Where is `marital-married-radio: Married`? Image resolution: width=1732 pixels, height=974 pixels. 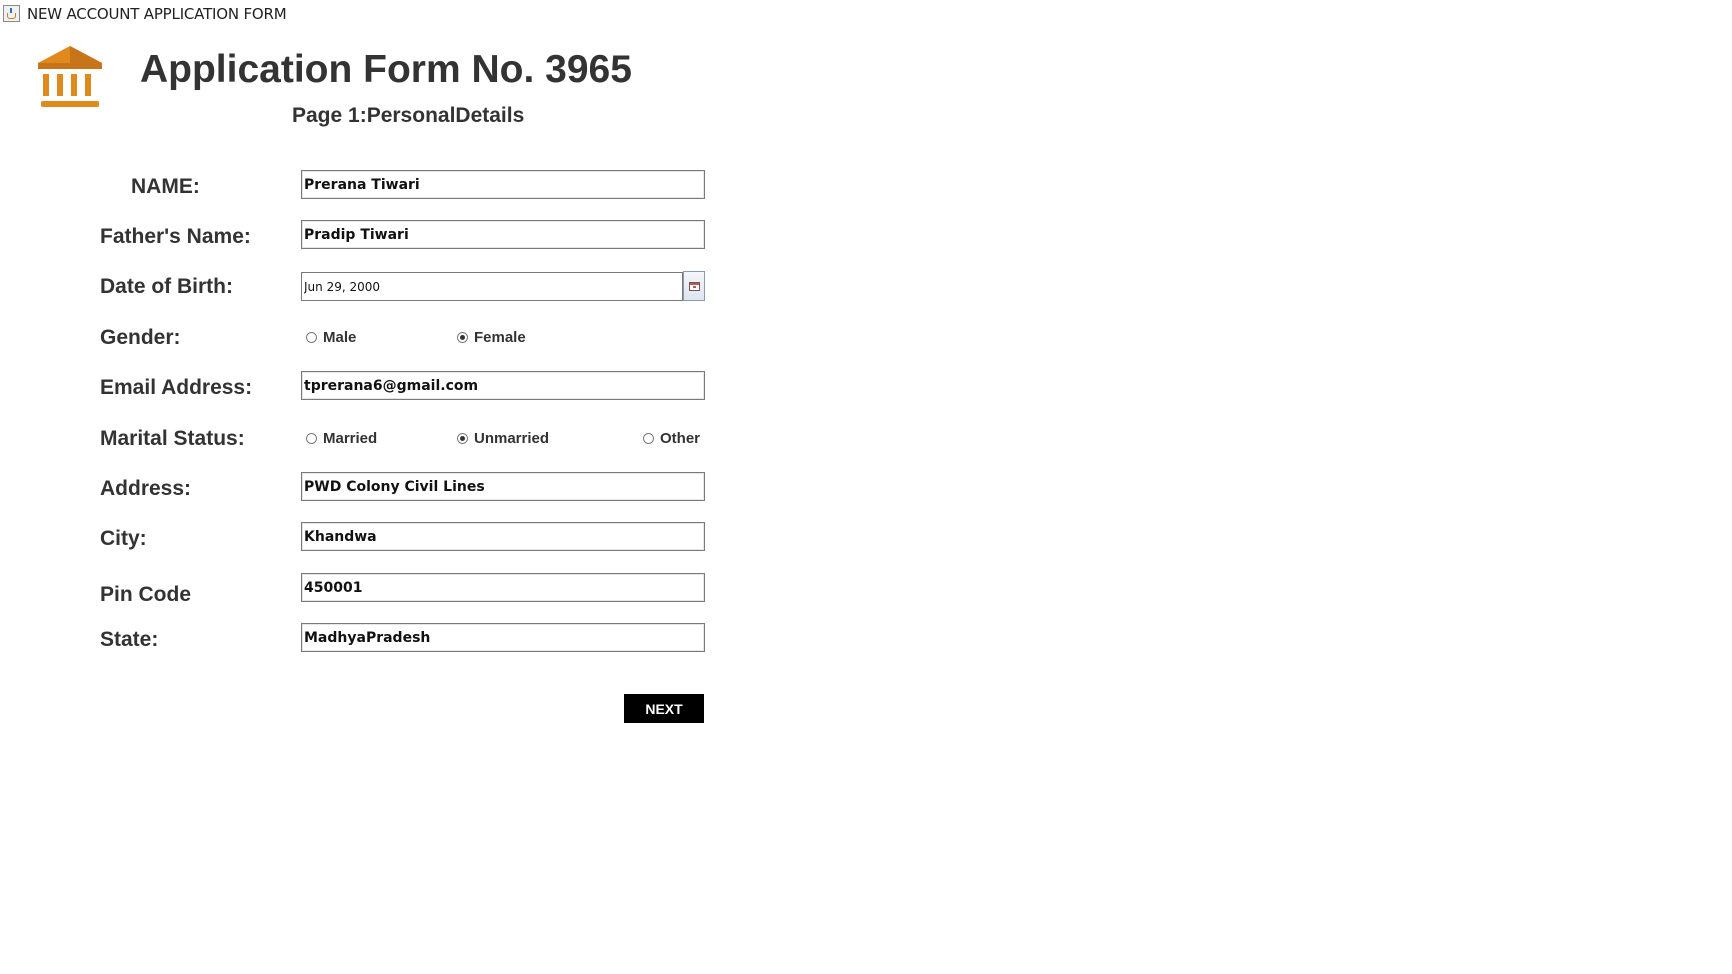
marital-married-radio: Married is located at coordinates (341, 438).